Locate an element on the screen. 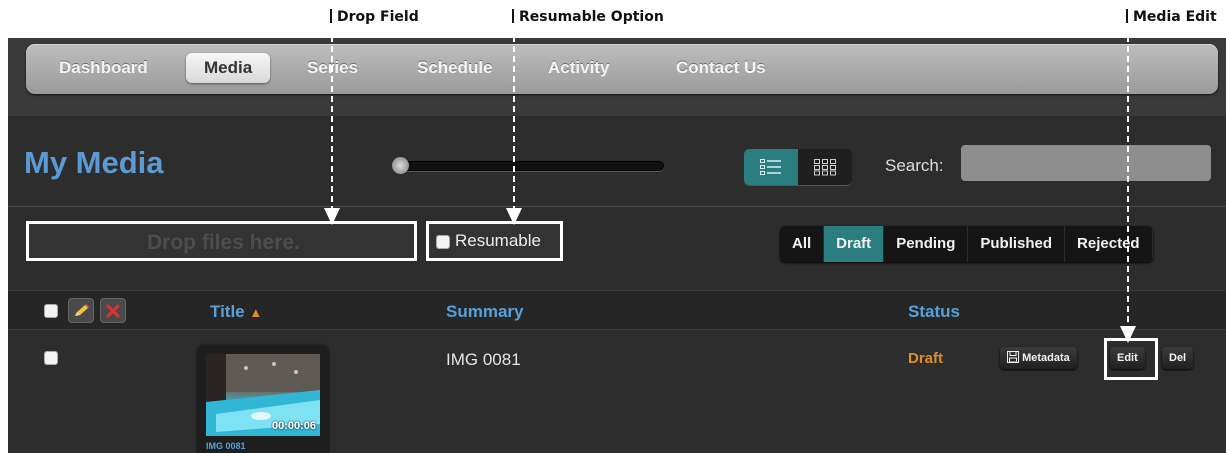 This screenshot has height=453, width=1226. bulk-edit-button is located at coordinates (81, 310).